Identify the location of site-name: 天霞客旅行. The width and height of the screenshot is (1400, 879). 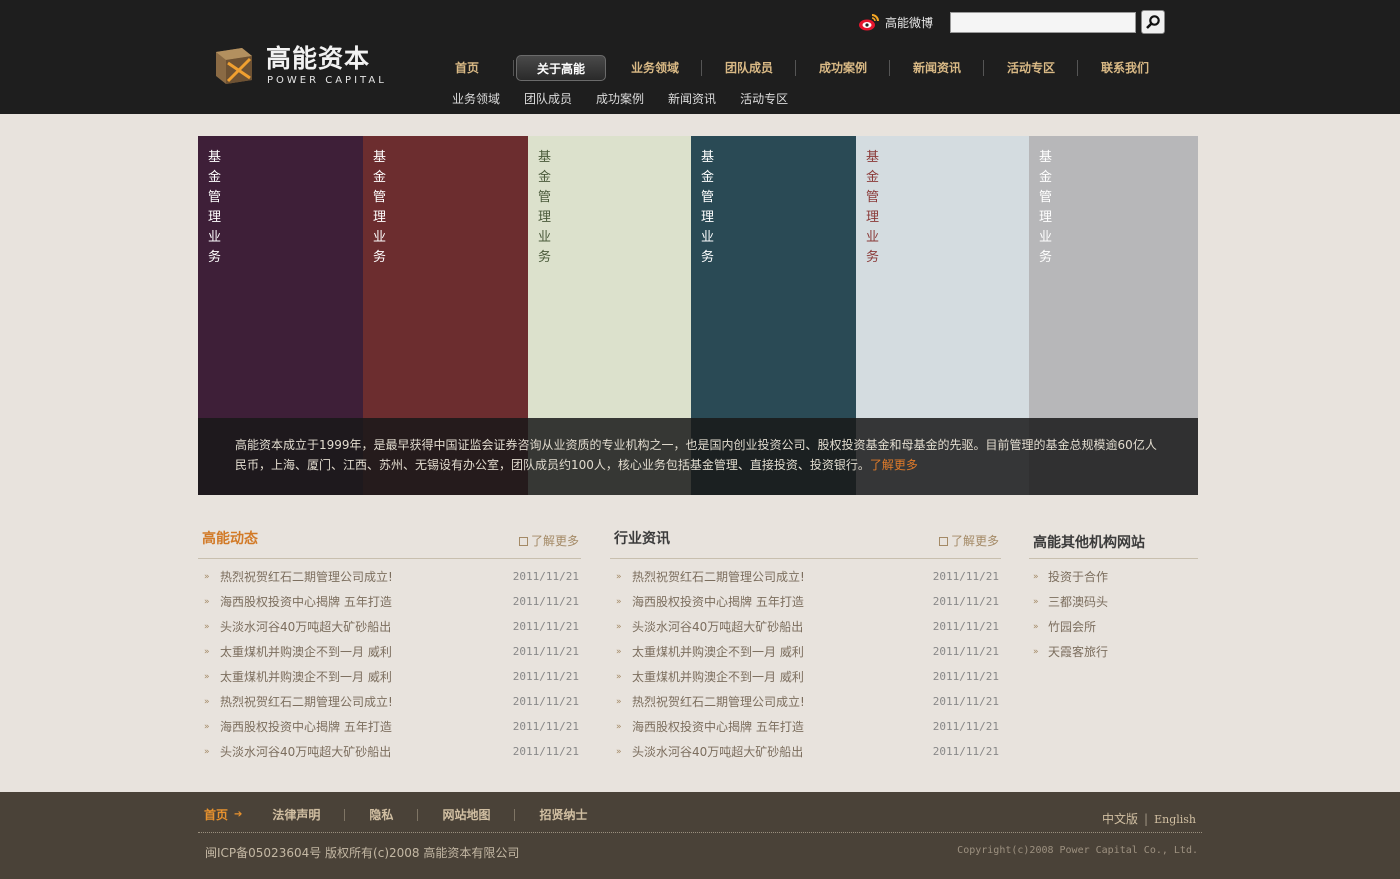
(1078, 652).